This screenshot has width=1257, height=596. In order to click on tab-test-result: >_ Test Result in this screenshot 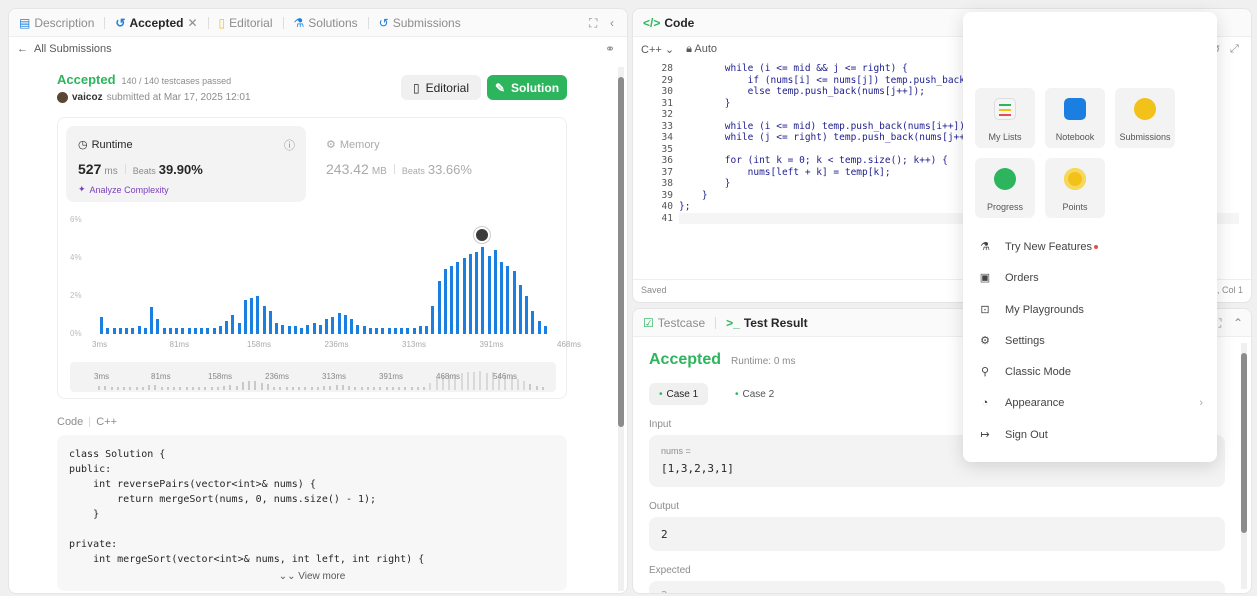, I will do `click(766, 323)`.